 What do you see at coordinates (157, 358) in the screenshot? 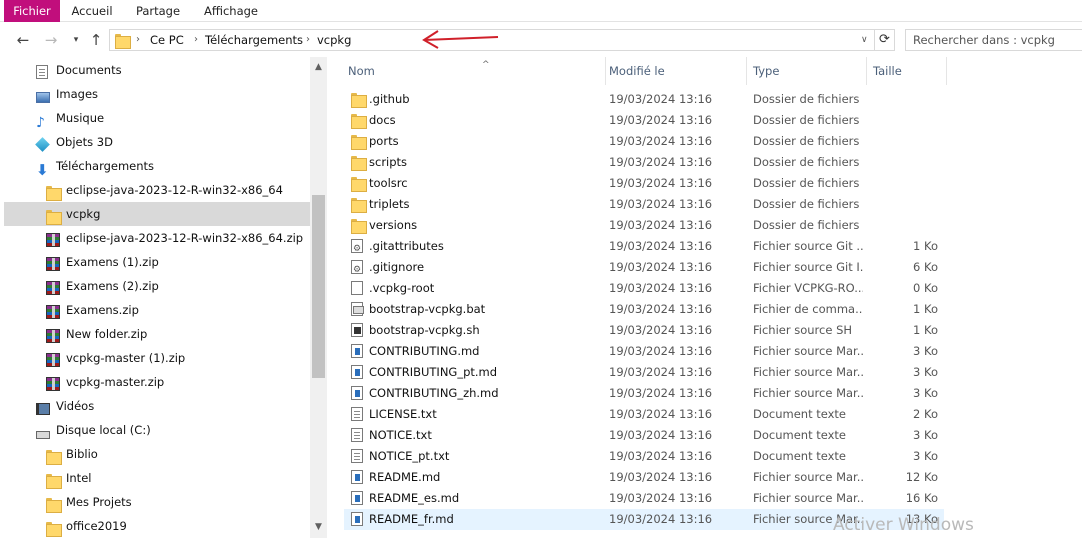
I see `nav-item: vcpkg-master (1).zip` at bounding box center [157, 358].